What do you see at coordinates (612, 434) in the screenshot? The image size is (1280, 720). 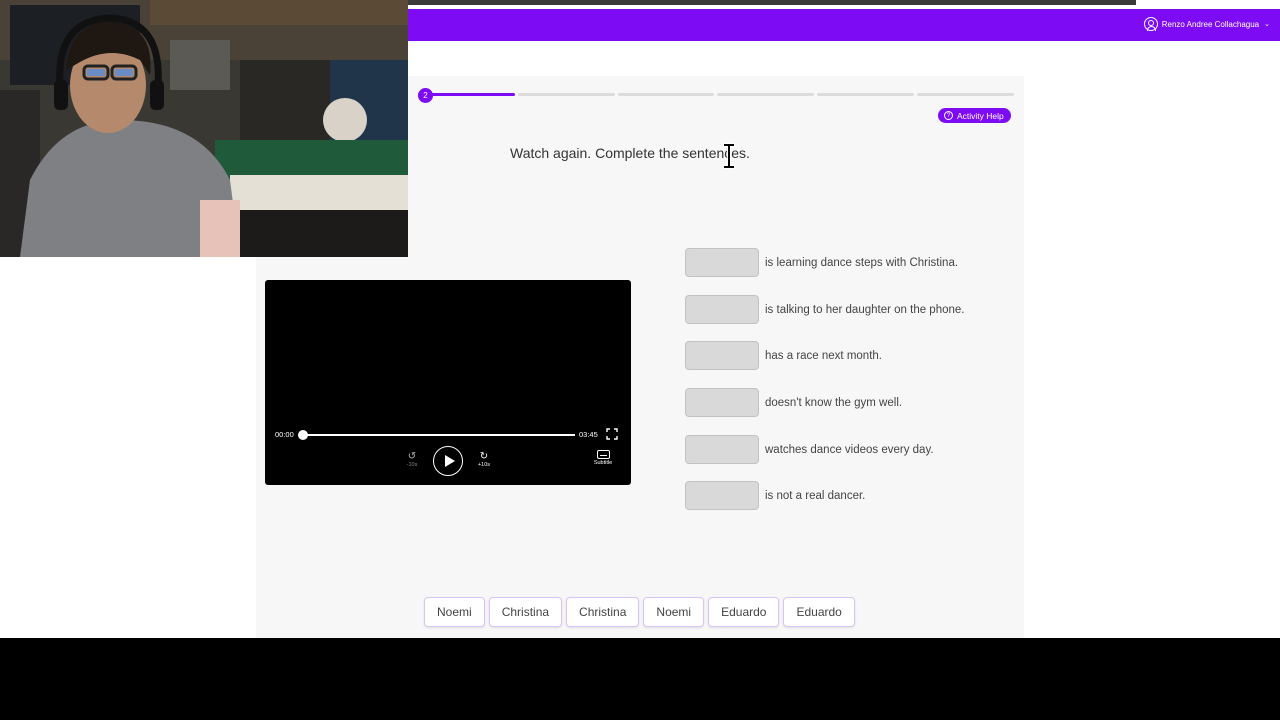 I see `fullscreen-icon` at bounding box center [612, 434].